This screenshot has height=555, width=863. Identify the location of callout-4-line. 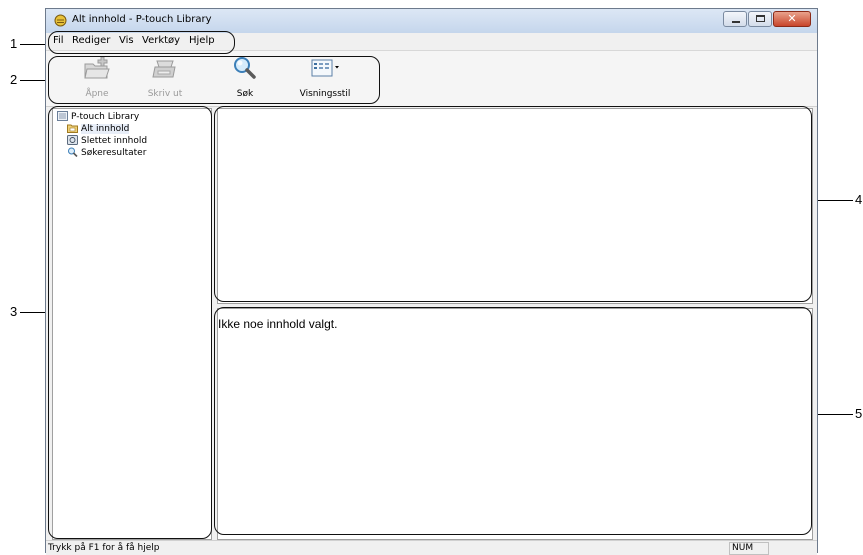
(832, 200).